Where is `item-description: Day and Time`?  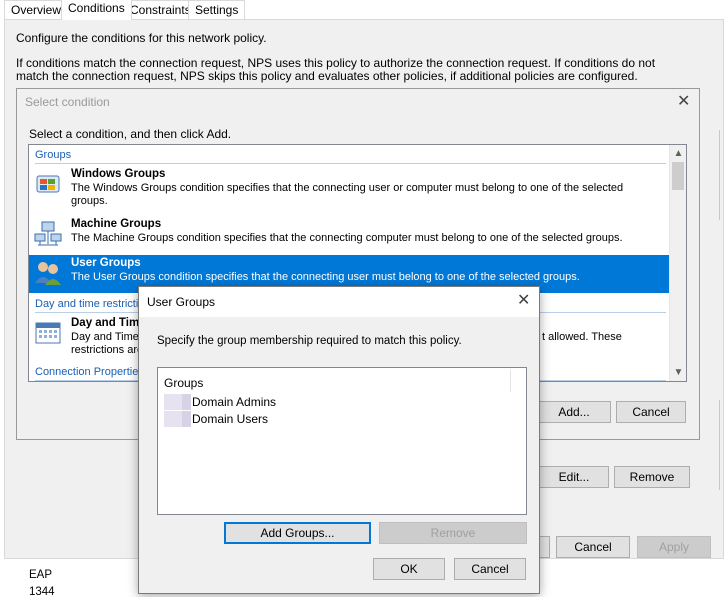
item-description: Day and Time is located at coordinates (105, 337).